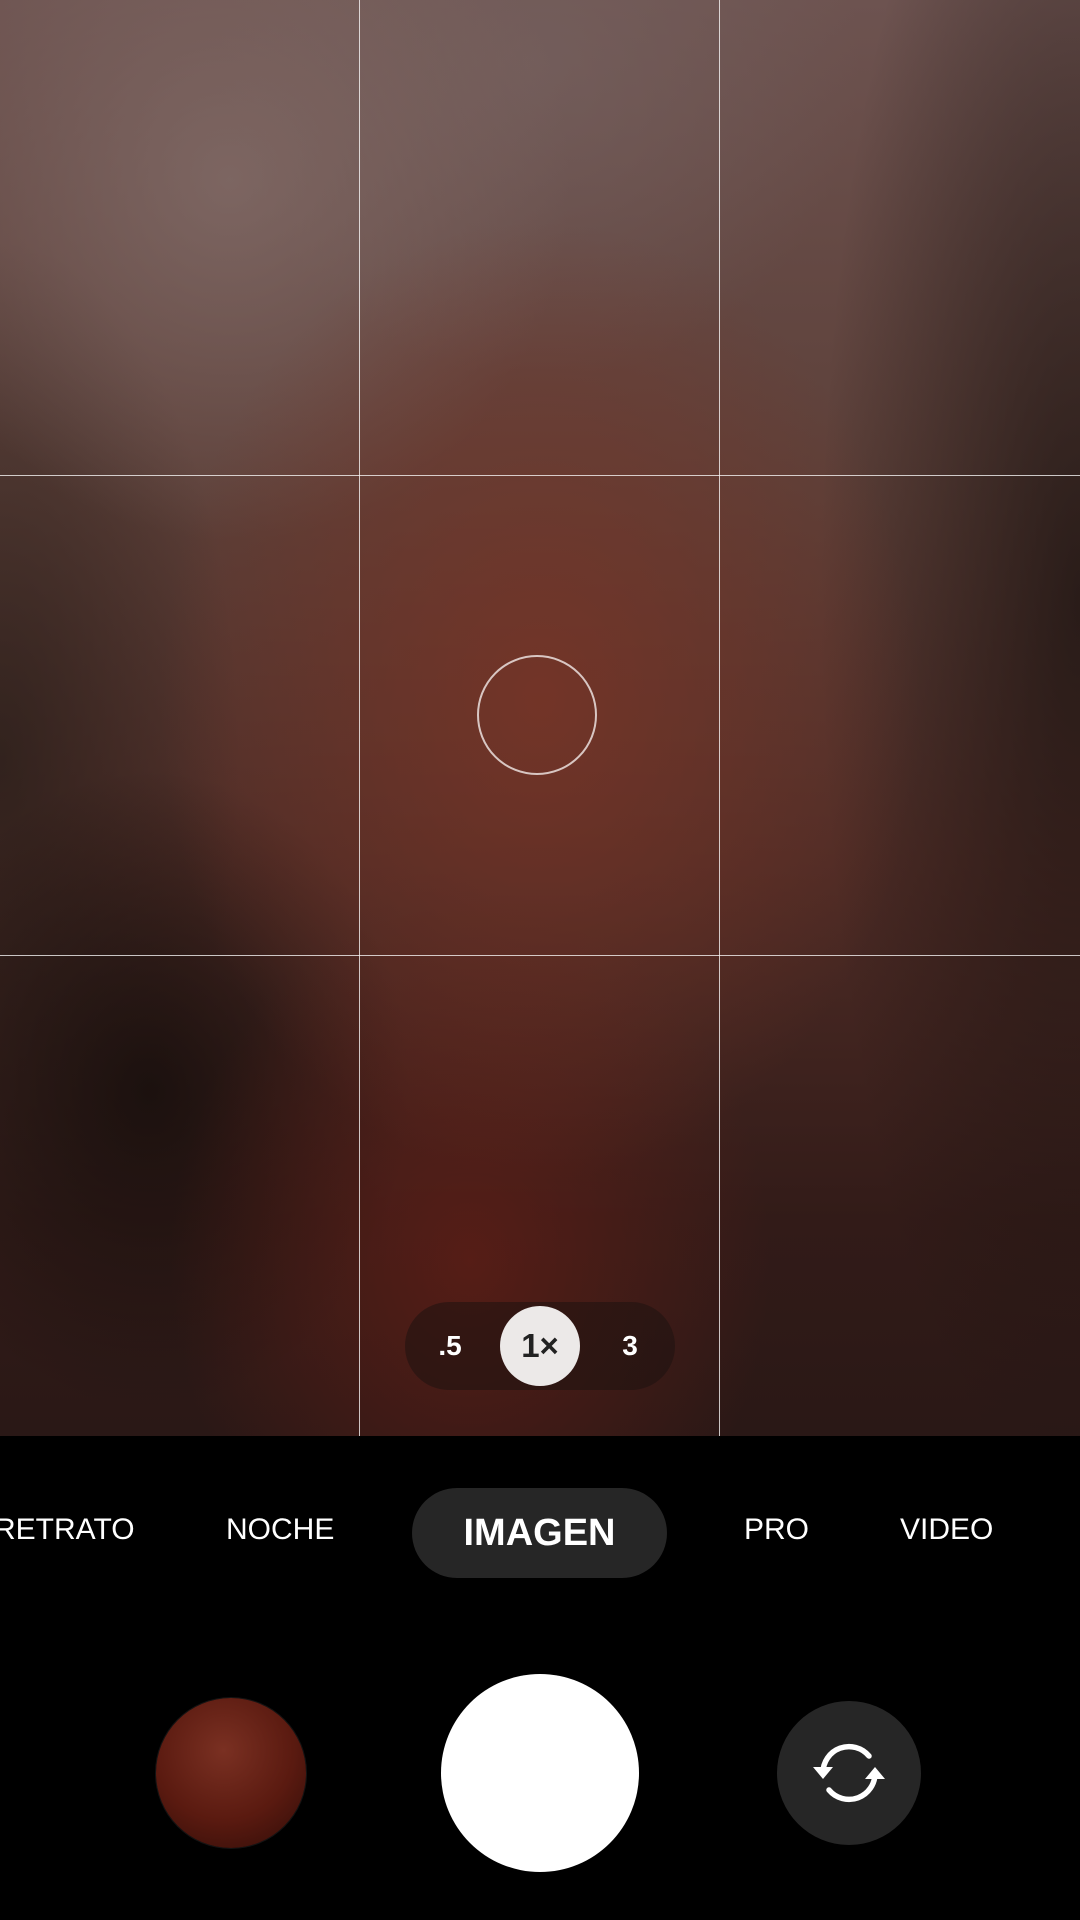 Image resolution: width=1080 pixels, height=1920 pixels. Describe the element at coordinates (280, 1530) in the screenshot. I see `mode-noche: NOCHE` at that location.